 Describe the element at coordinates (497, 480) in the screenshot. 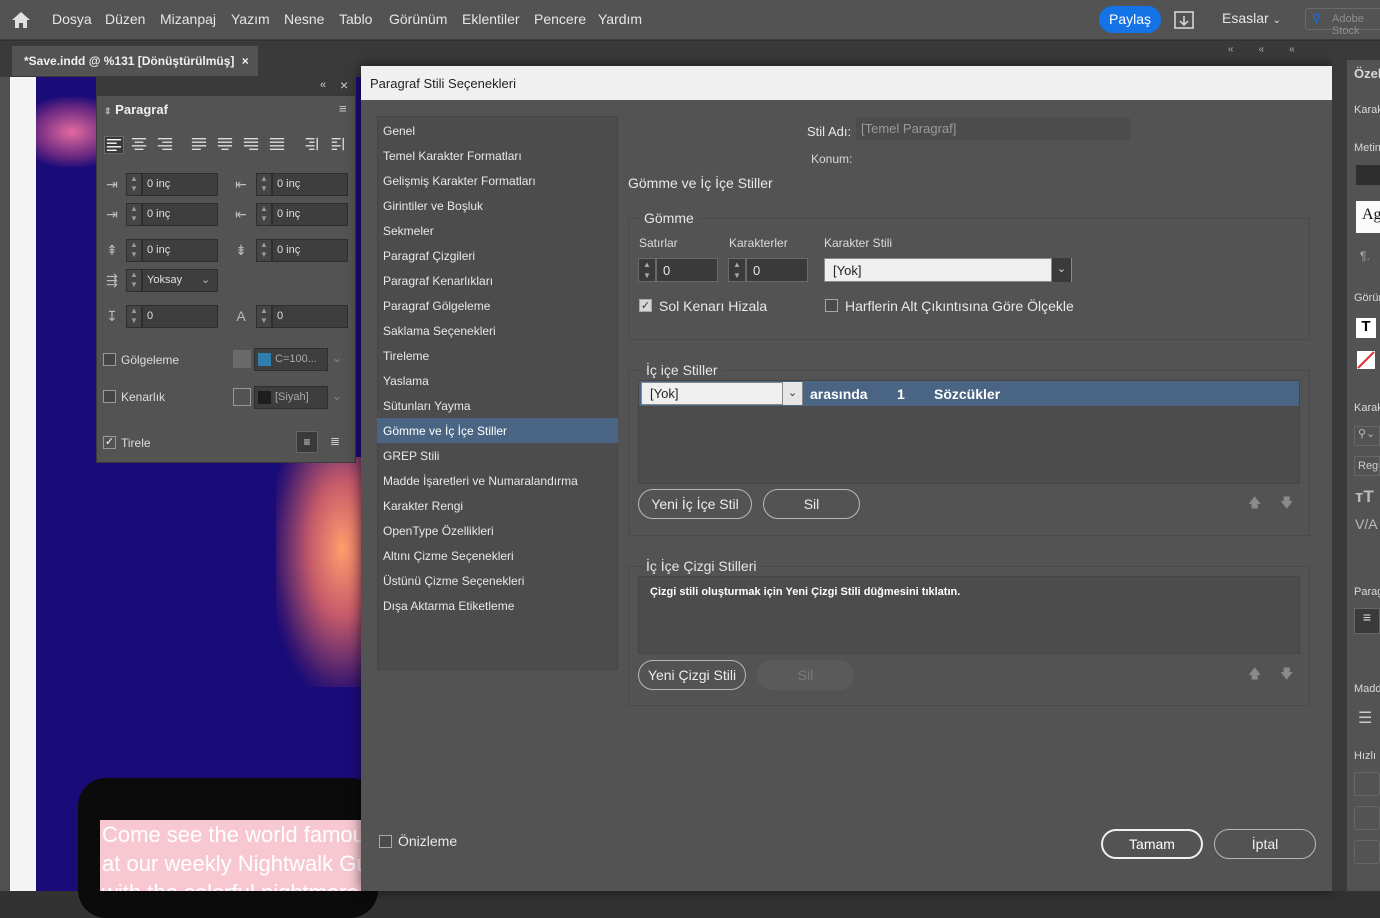

I see `category-item: Madde İşaretleri ve Numaralandırma` at that location.